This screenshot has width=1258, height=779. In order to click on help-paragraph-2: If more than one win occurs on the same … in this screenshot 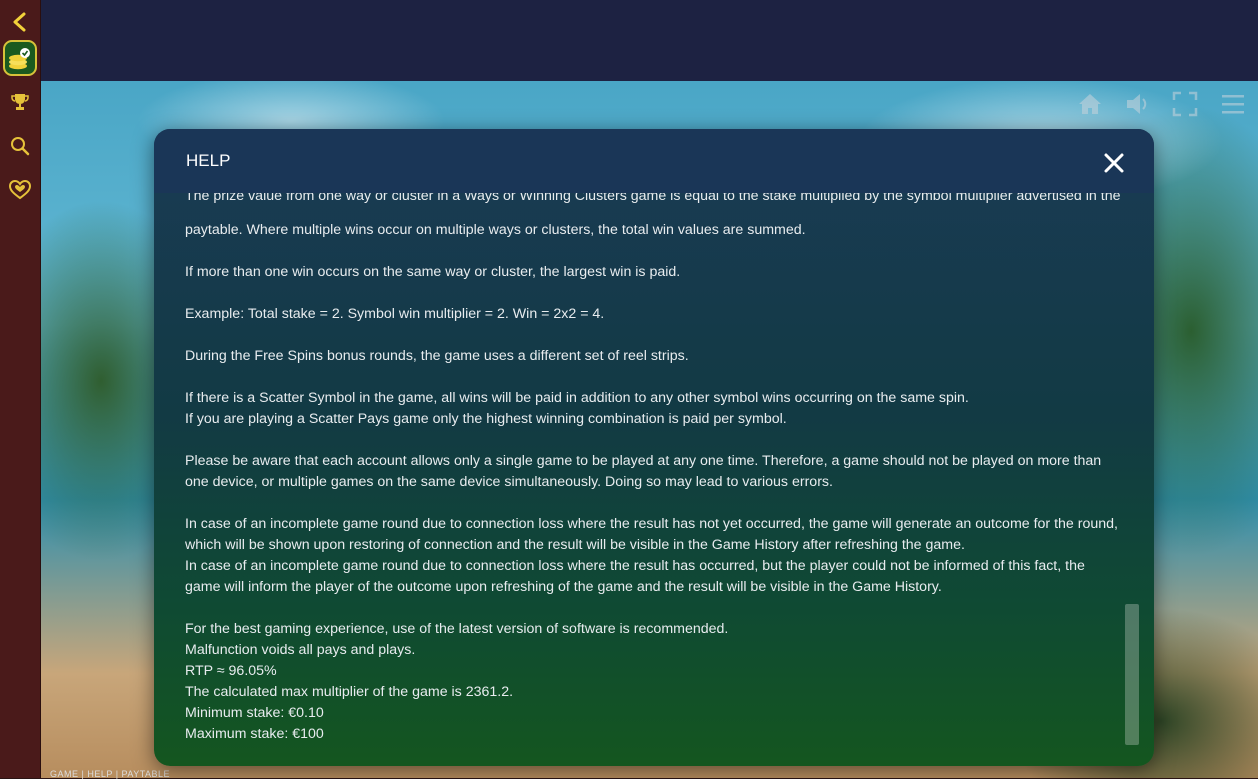, I will do `click(432, 272)`.